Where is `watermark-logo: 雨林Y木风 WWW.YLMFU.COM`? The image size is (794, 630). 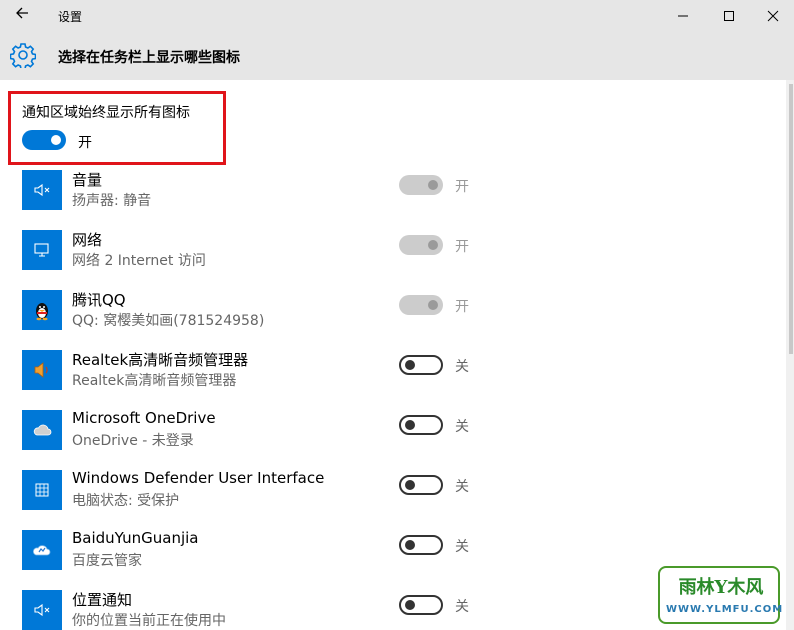
watermark-logo: 雨林Y木风 WWW.YLMFU.COM is located at coordinates (721, 595).